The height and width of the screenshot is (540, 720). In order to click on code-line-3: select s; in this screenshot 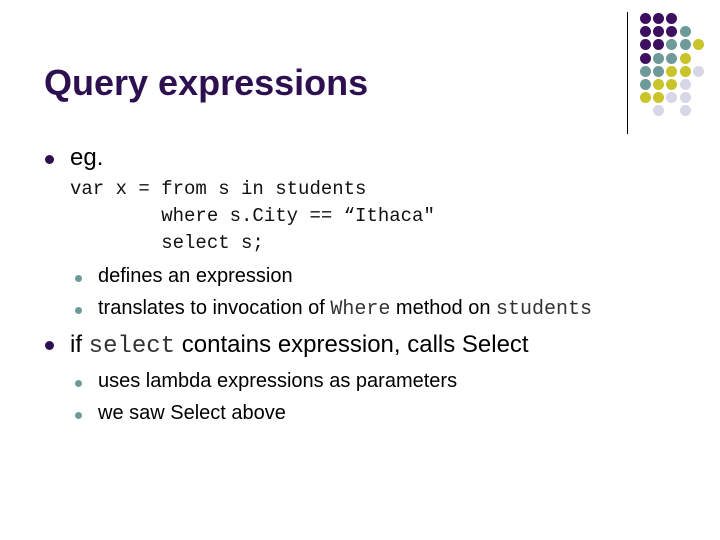, I will do `click(167, 243)`.